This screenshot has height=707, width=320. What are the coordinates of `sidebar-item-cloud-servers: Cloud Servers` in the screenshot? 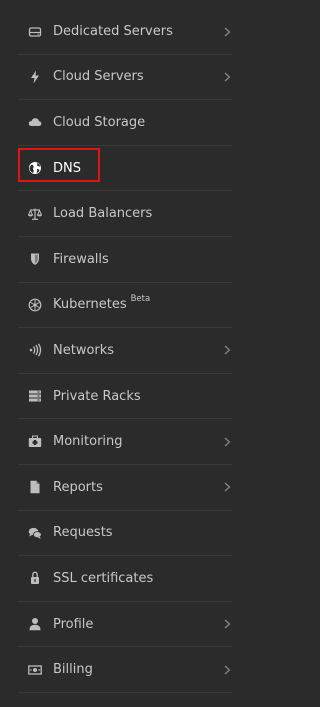 It's located at (125, 78).